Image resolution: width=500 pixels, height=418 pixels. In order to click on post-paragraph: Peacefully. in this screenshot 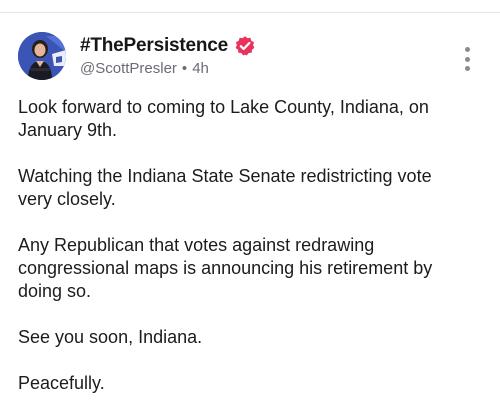, I will do `click(61, 383)`.